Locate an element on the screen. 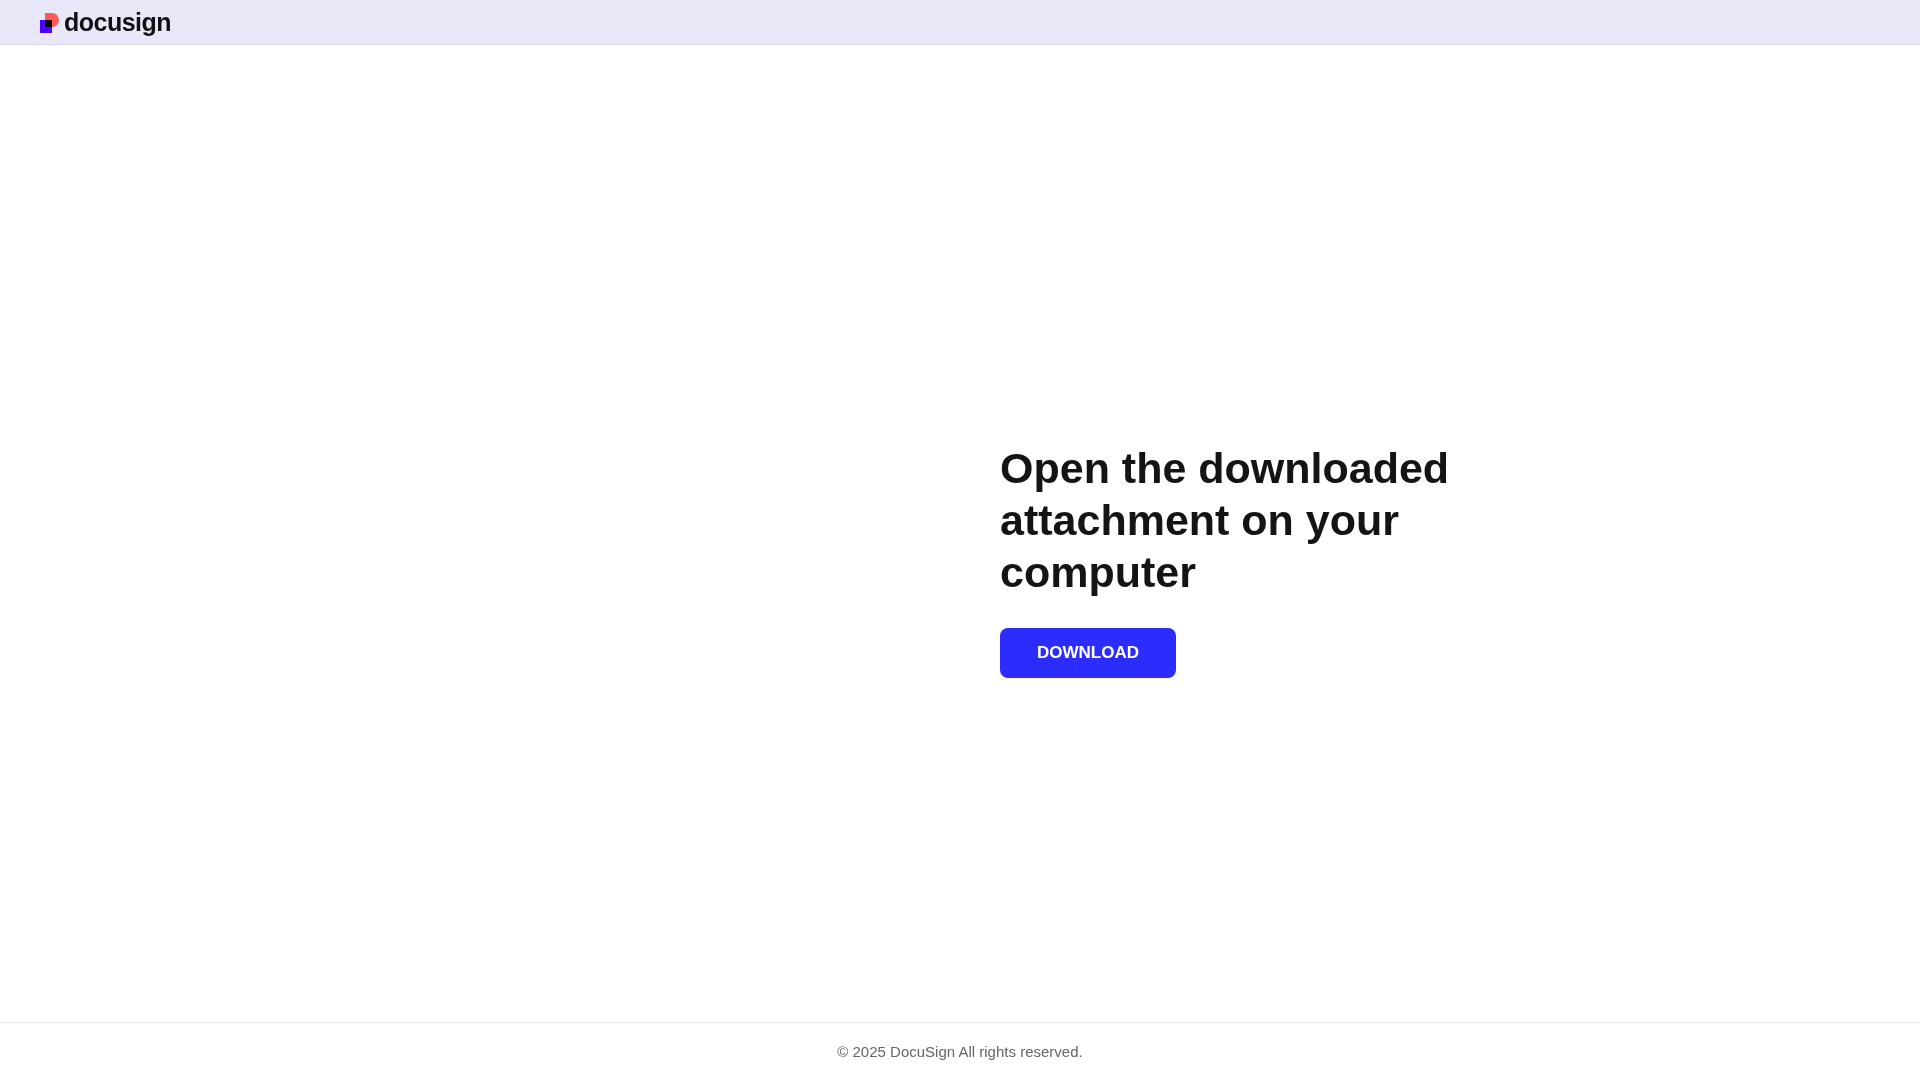  logo-icon is located at coordinates (50, 22).